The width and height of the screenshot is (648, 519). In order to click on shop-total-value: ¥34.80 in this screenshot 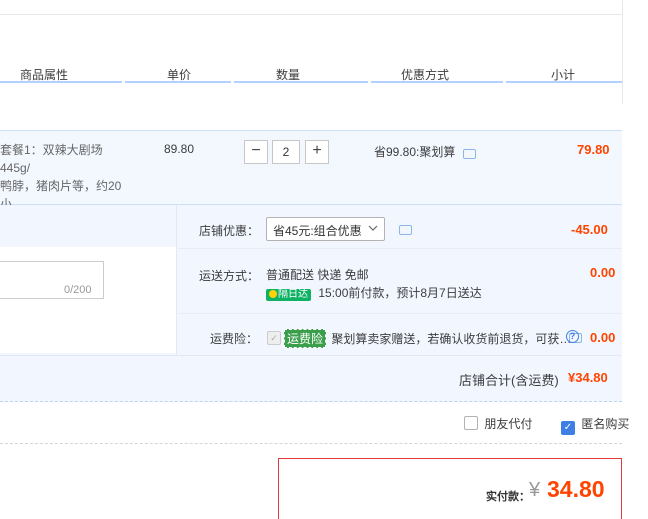, I will do `click(588, 377)`.